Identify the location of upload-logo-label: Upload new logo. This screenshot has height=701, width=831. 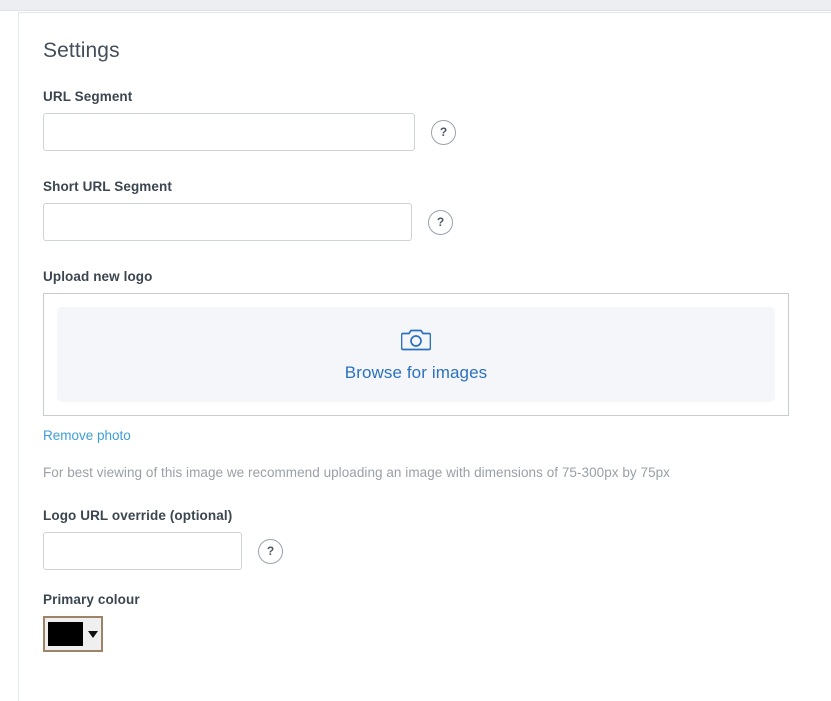
(98, 276).